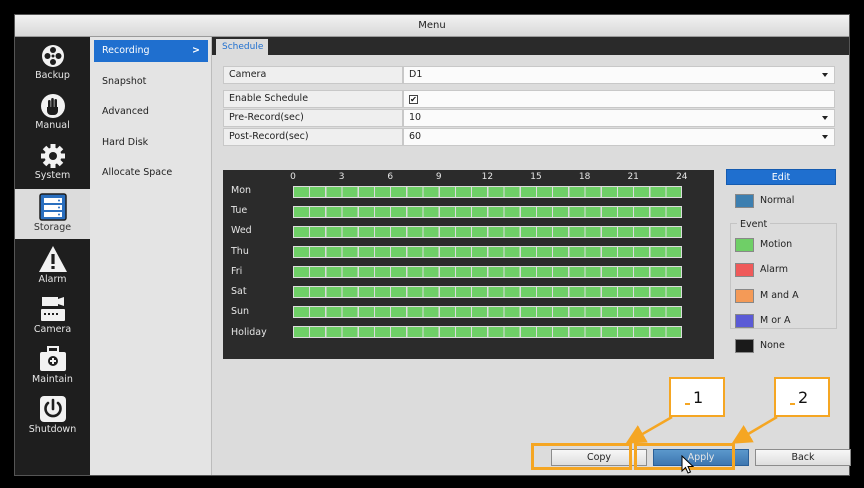 The height and width of the screenshot is (488, 864). Describe the element at coordinates (151, 143) in the screenshot. I see `submenu-item-hard-disk: Hard Disk` at that location.